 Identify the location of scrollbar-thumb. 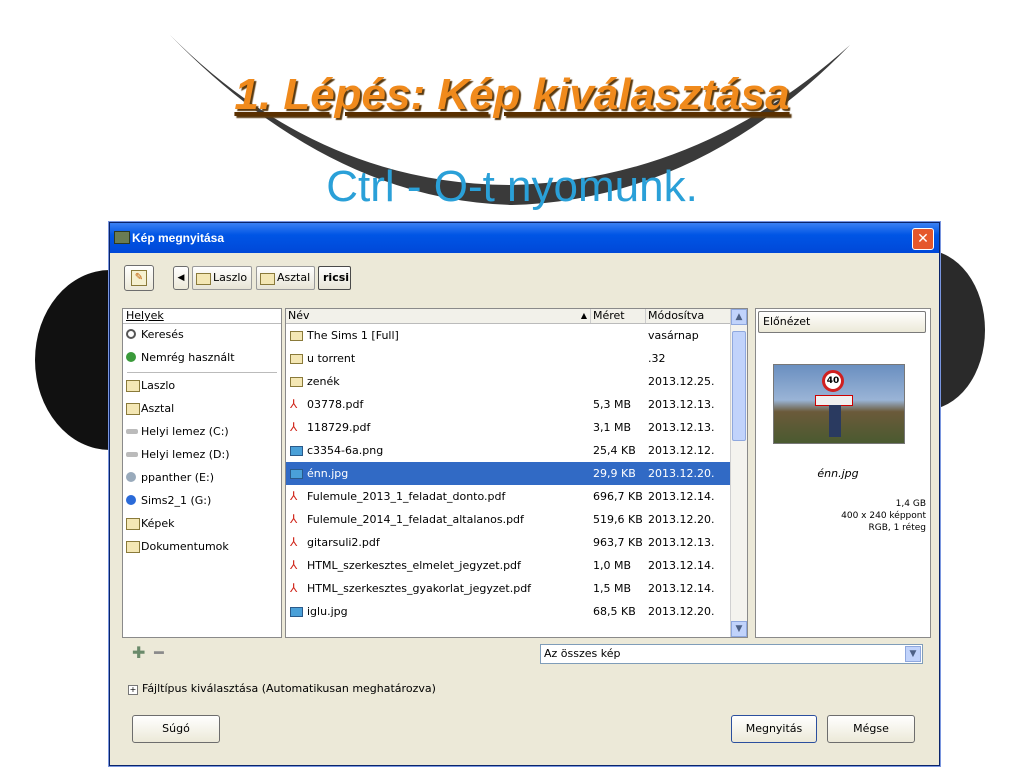
(739, 386).